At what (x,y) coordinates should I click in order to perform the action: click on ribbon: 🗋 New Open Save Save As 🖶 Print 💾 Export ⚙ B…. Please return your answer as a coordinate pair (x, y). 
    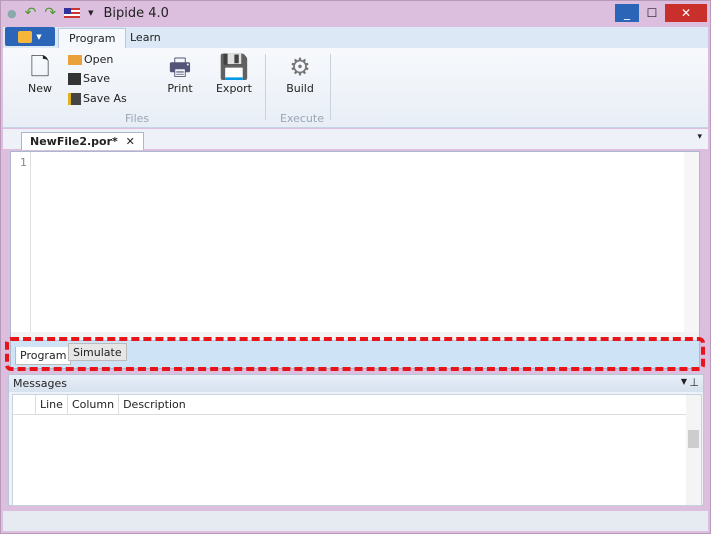
    Looking at the image, I should click on (355, 88).